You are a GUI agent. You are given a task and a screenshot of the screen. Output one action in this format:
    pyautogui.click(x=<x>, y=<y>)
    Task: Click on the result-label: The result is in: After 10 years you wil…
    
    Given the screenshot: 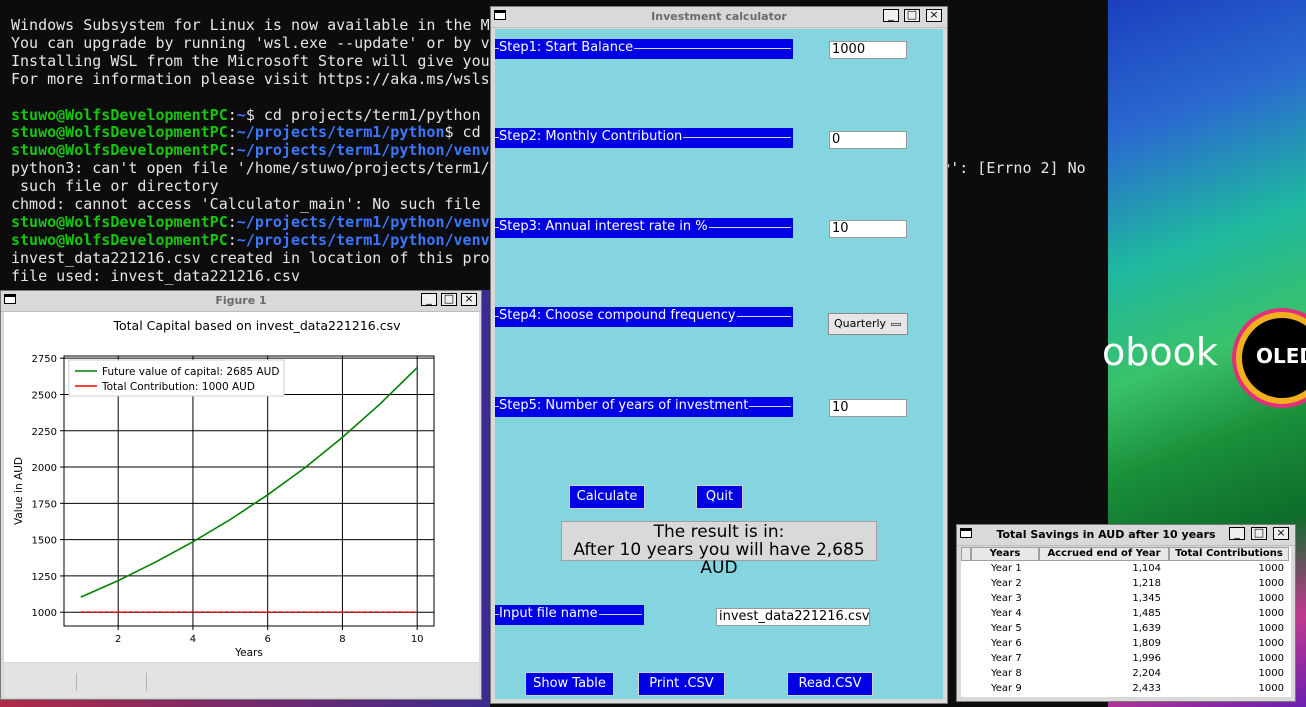 What is the action you would take?
    pyautogui.click(x=719, y=549)
    